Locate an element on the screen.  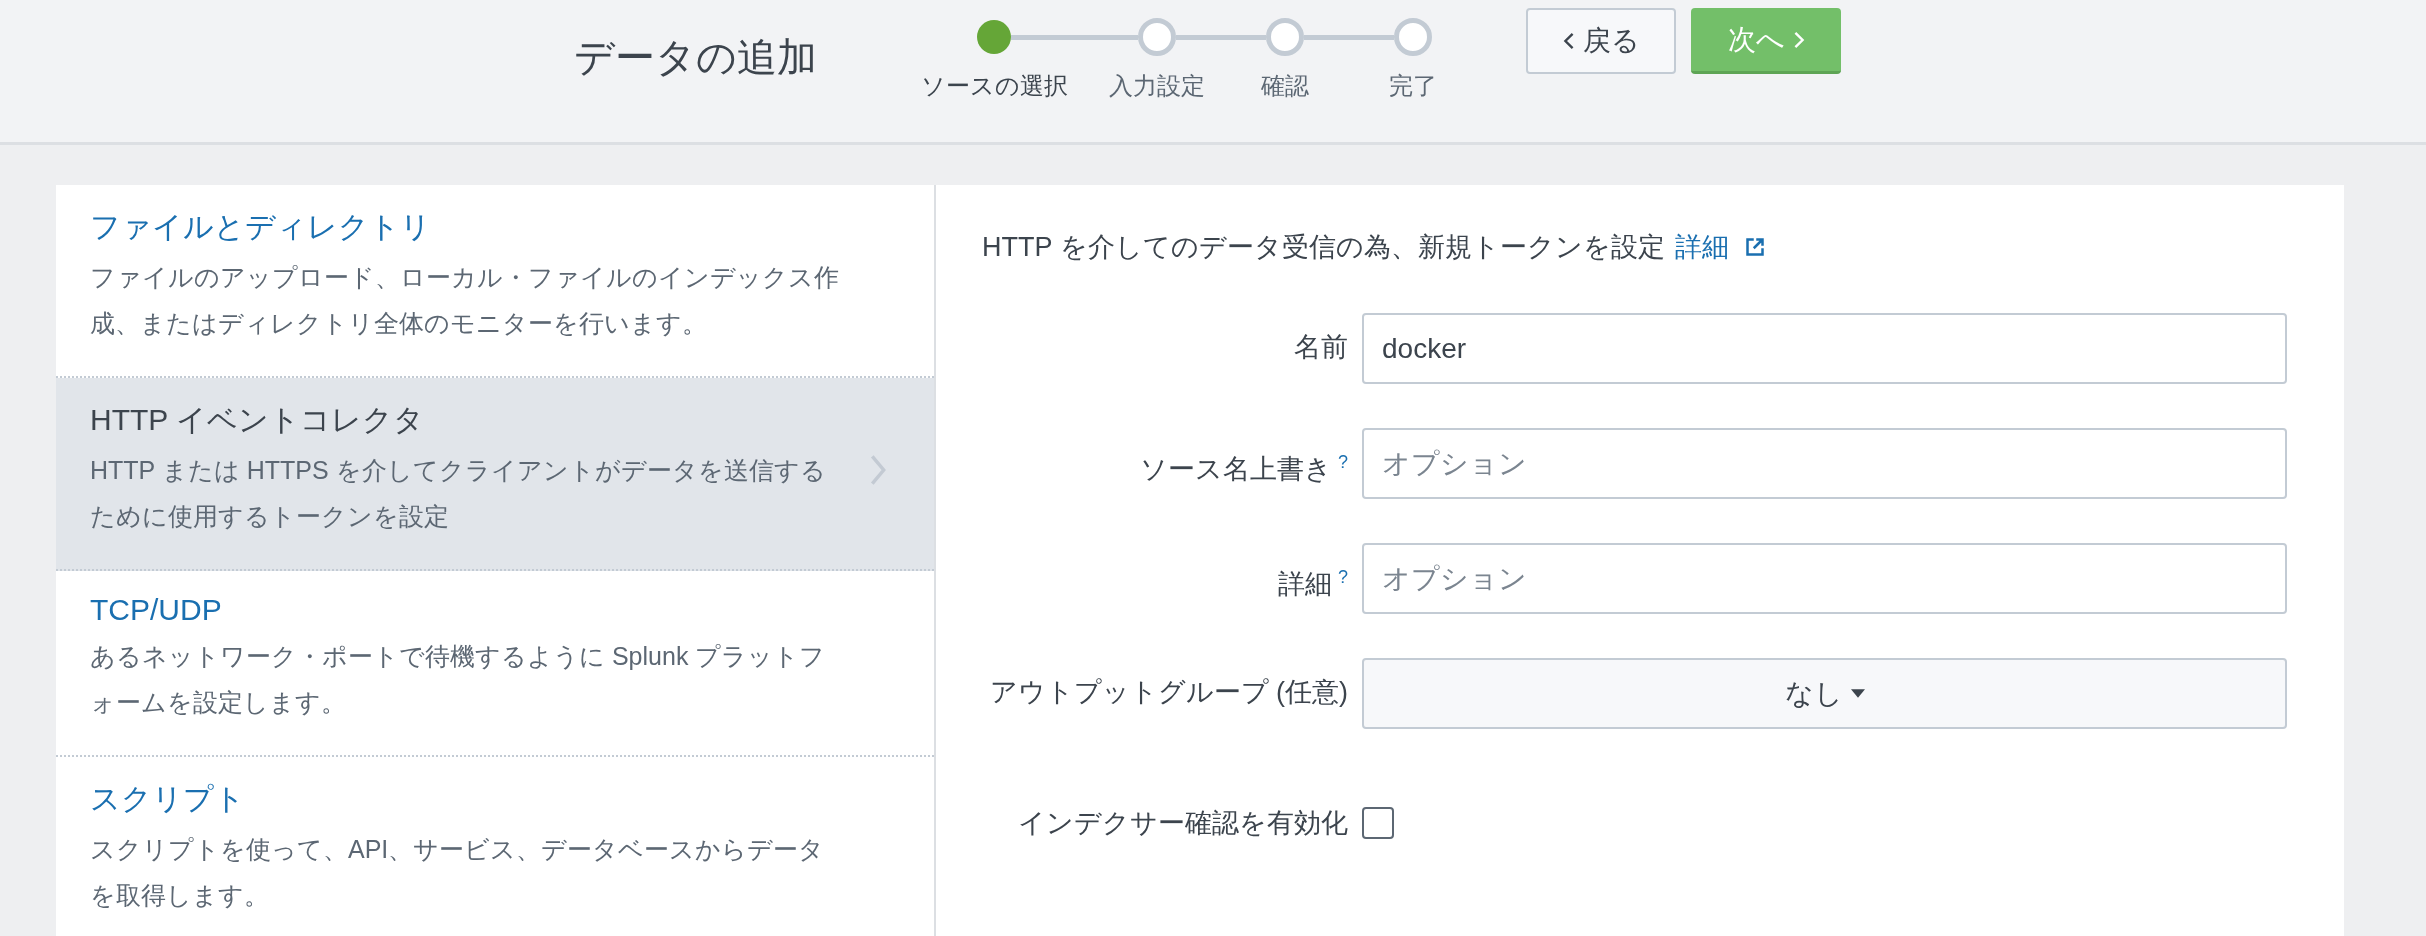
text-field: docker is located at coordinates (1824, 348).